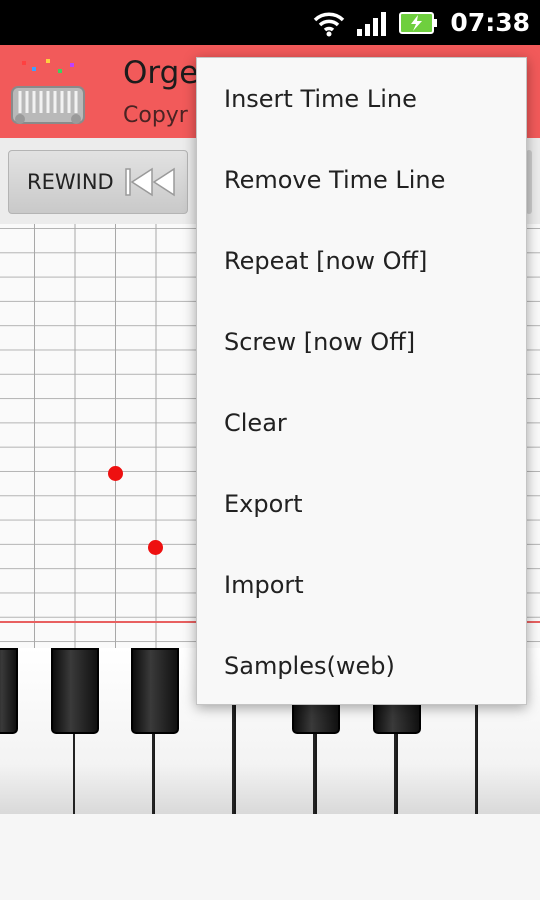 This screenshot has width=540, height=900. What do you see at coordinates (361, 179) in the screenshot?
I see `menu-item-remove-time-line: Remove Time Line` at bounding box center [361, 179].